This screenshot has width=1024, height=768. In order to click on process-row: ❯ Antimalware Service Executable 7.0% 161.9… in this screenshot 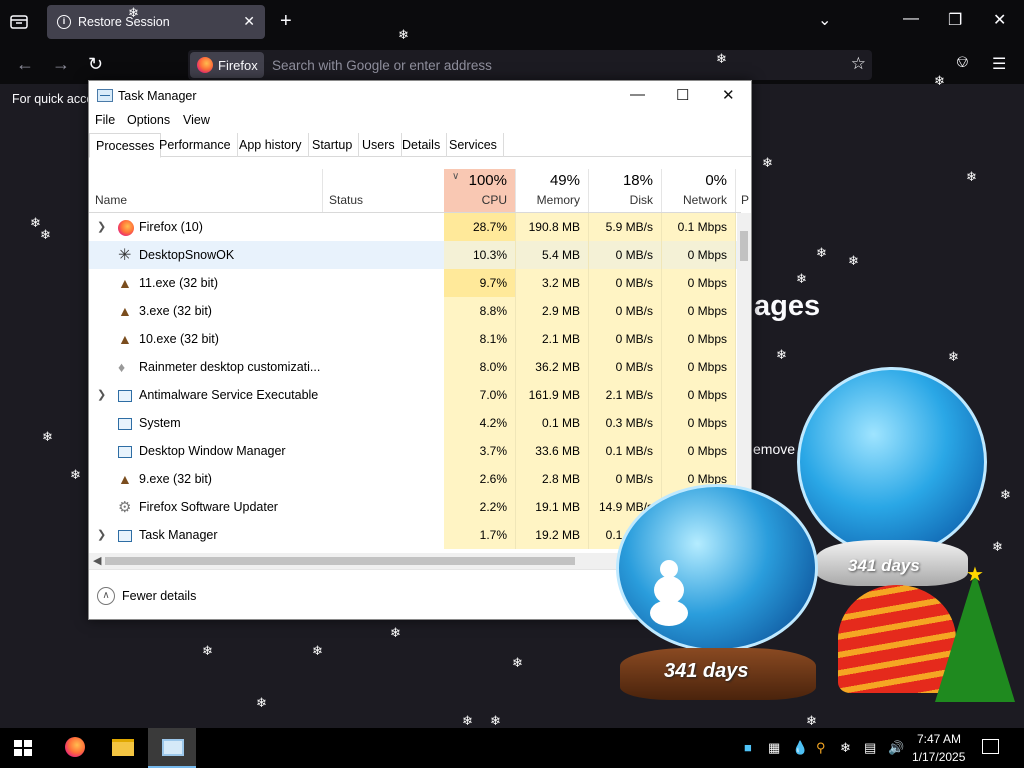, I will do `click(414, 395)`.